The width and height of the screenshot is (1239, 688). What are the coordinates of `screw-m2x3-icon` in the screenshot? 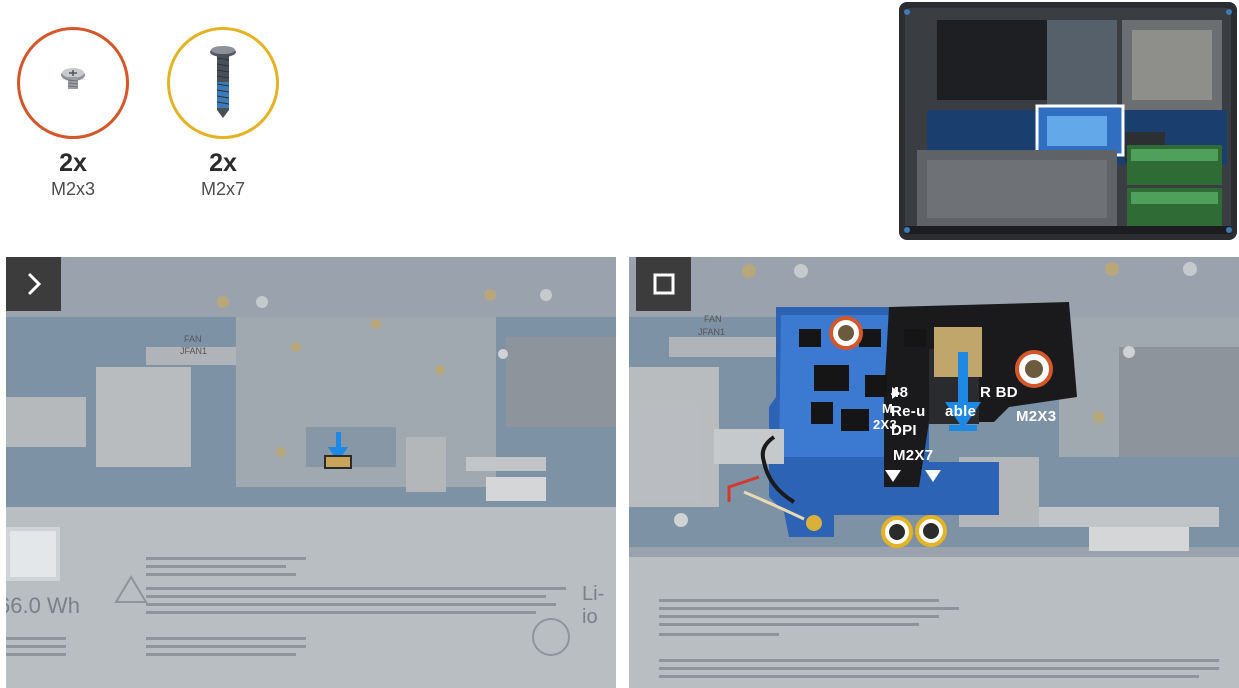 It's located at (73, 83).